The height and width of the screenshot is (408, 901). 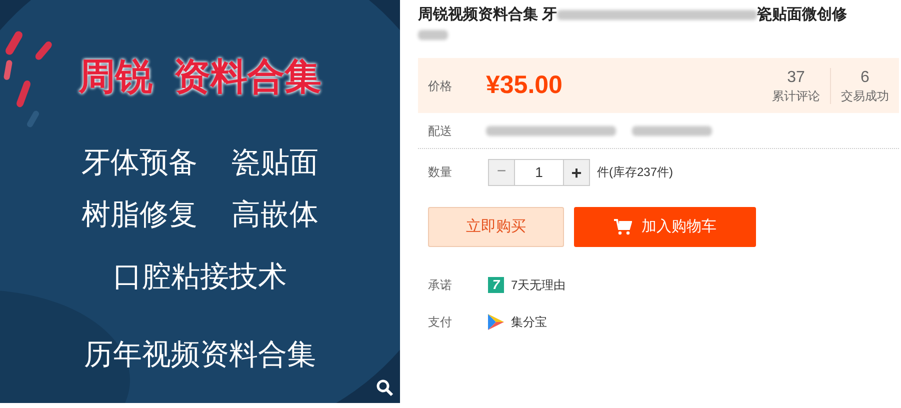 What do you see at coordinates (635, 172) in the screenshot?
I see `stock-text: 件(库存237件)` at bounding box center [635, 172].